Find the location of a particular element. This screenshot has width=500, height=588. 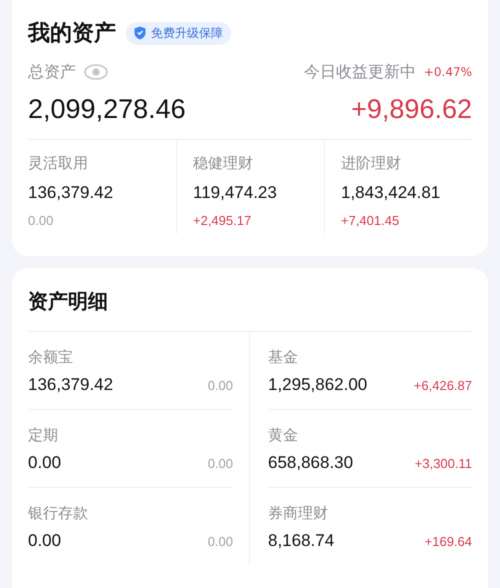

eye-icon is located at coordinates (96, 72).